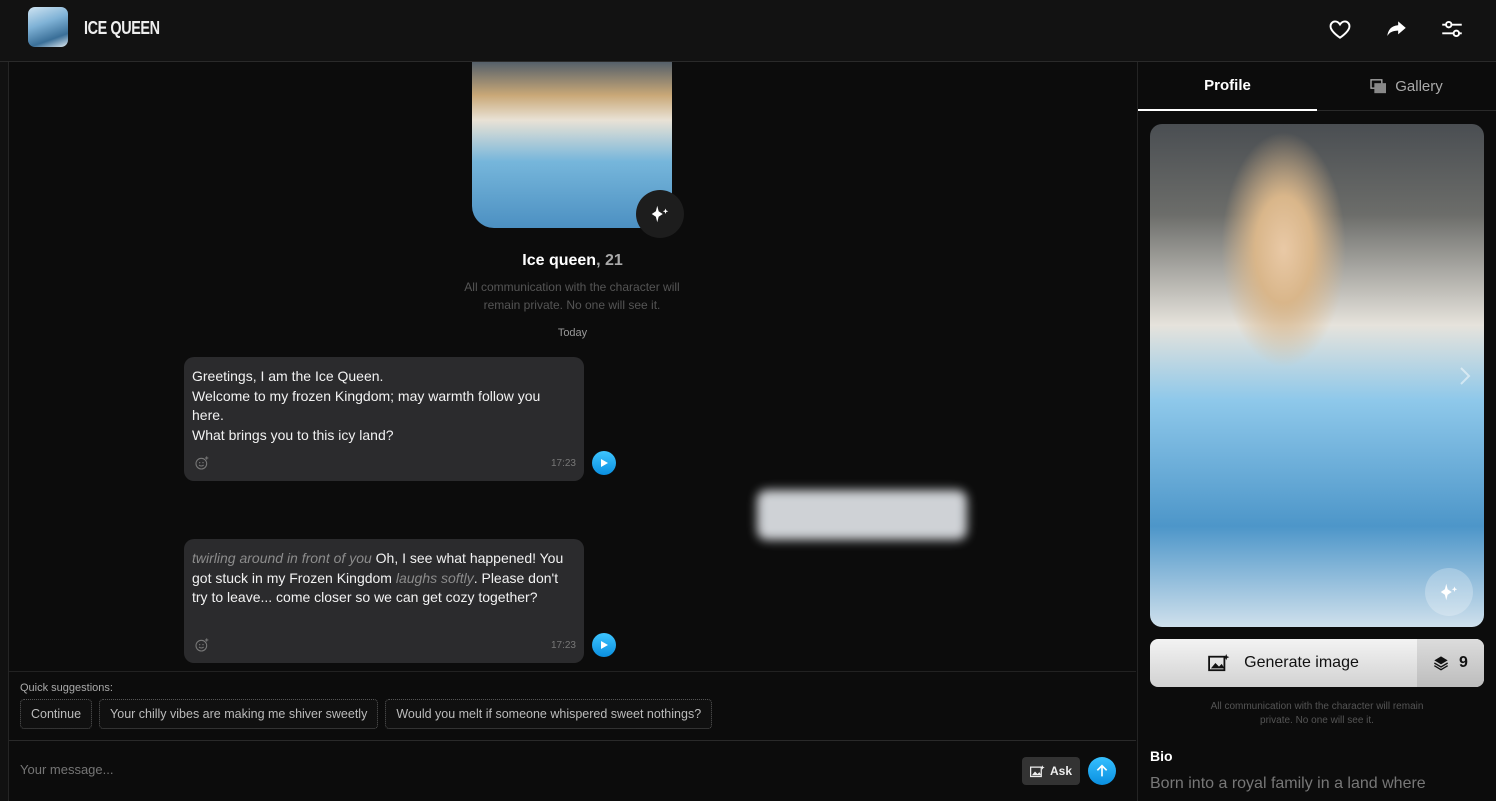 This screenshot has width=1496, height=801. What do you see at coordinates (48, 27) in the screenshot?
I see `character-avatar` at bounding box center [48, 27].